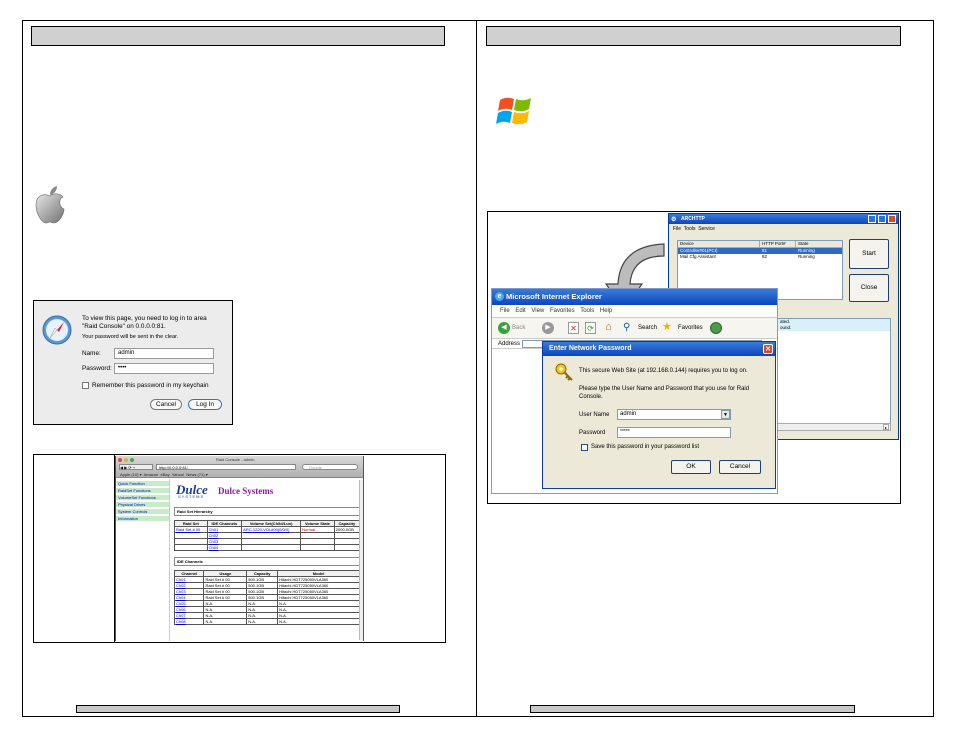 The height and width of the screenshot is (737, 954). Describe the element at coordinates (629, 327) in the screenshot. I see `search-icon: ⚲` at that location.